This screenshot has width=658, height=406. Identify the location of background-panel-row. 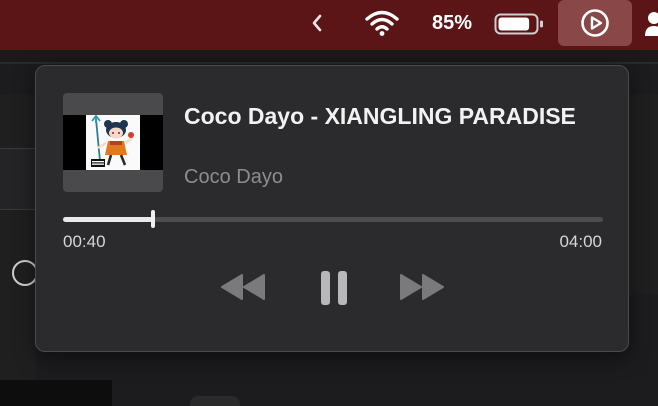
(18, 179).